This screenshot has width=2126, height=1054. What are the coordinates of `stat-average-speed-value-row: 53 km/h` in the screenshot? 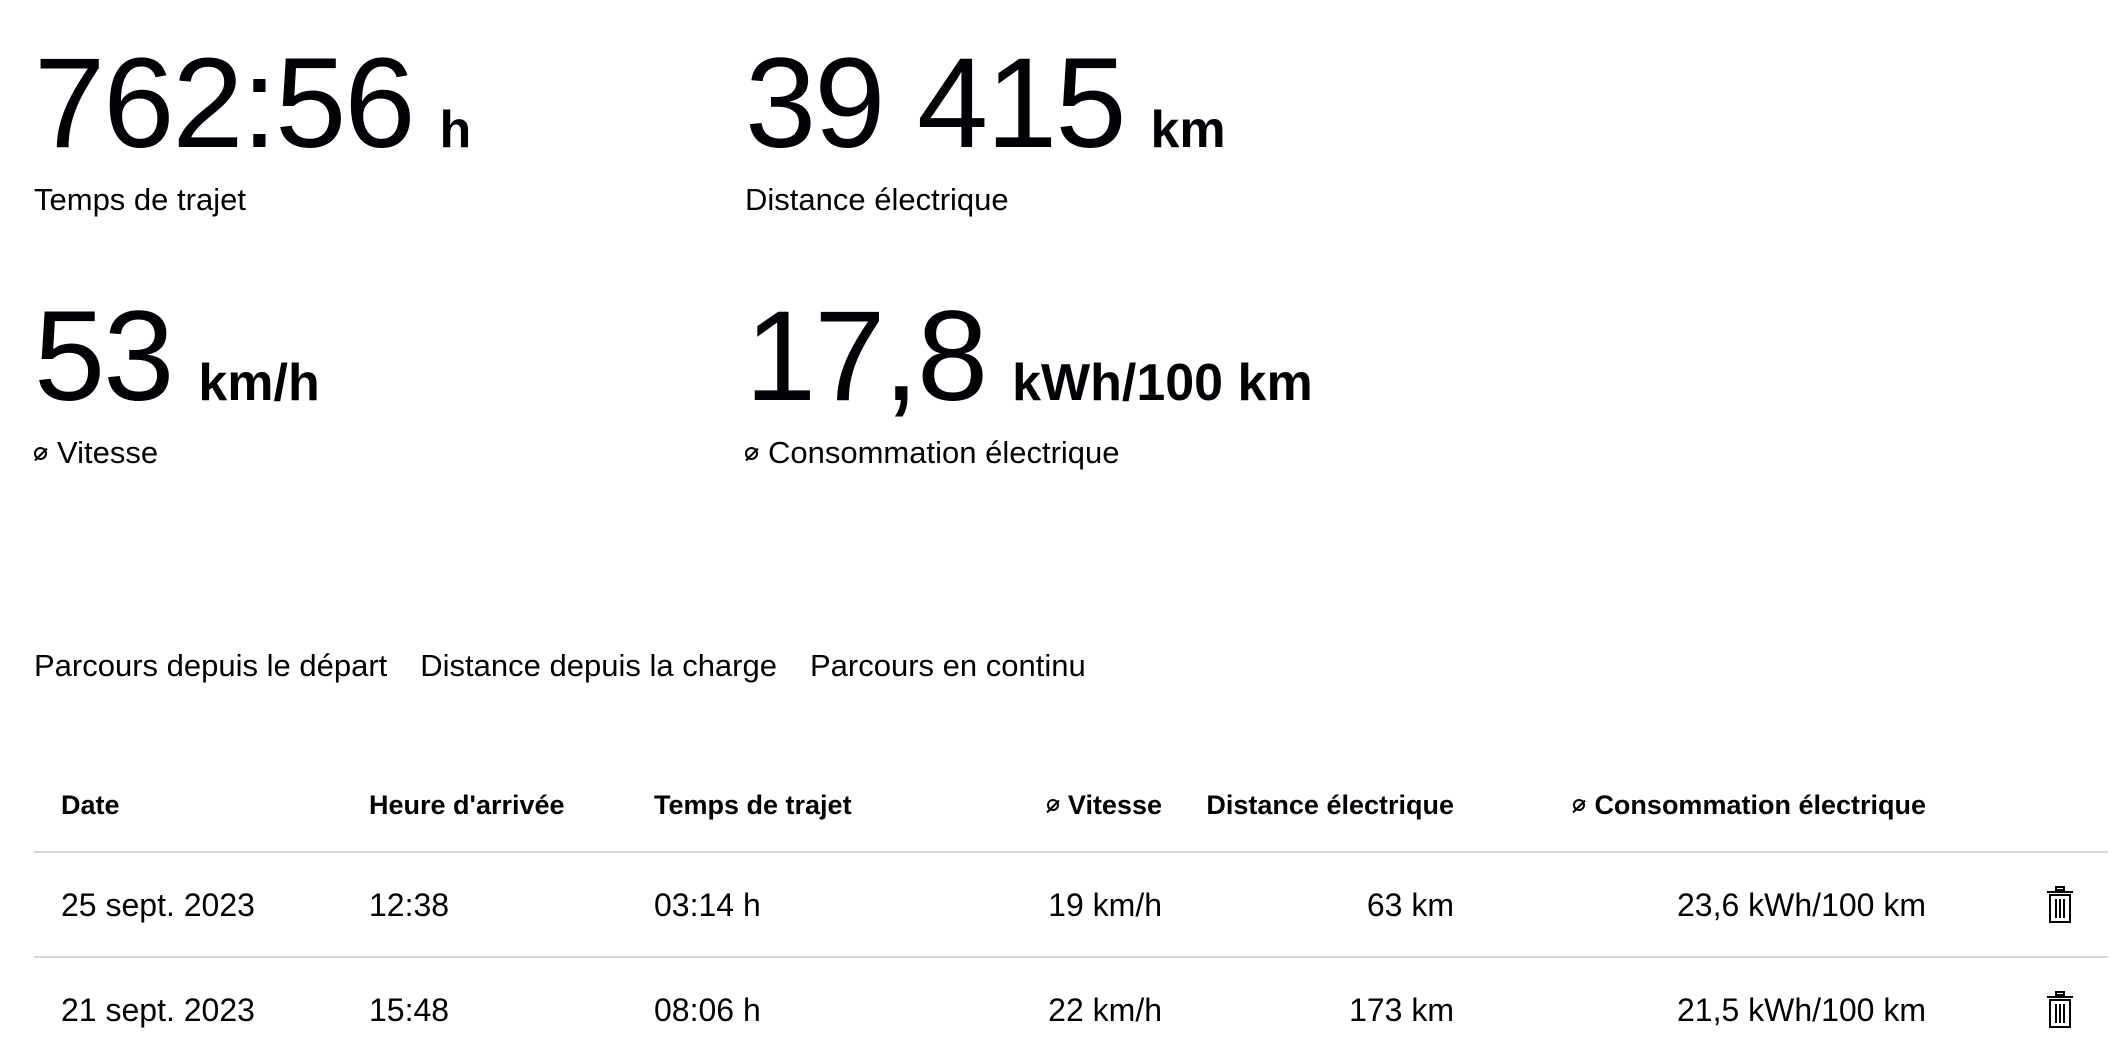 It's located at (177, 357).